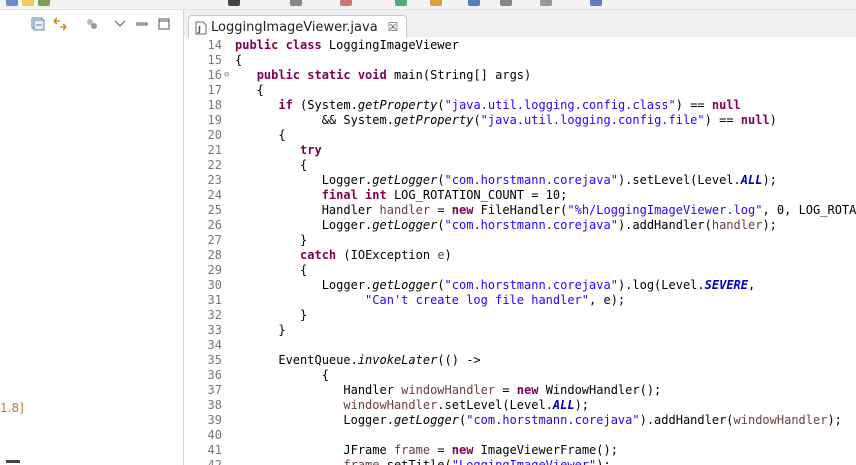 The image size is (856, 465). What do you see at coordinates (397, 360) in the screenshot?
I see `code-token: invokeLater` at bounding box center [397, 360].